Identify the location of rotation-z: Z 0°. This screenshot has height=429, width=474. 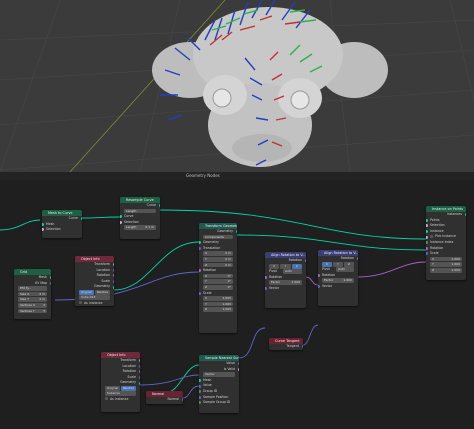
(218, 287).